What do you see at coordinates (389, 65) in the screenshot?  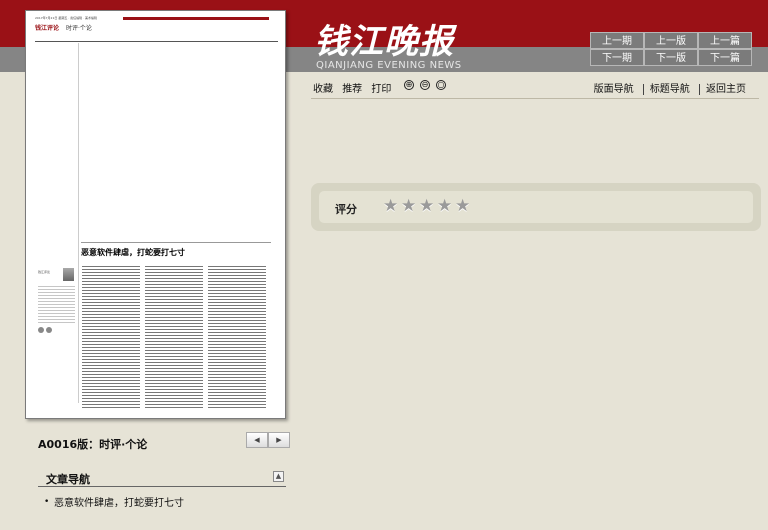 I see `logo-english: QIANJIANG EVENING NEWS` at bounding box center [389, 65].